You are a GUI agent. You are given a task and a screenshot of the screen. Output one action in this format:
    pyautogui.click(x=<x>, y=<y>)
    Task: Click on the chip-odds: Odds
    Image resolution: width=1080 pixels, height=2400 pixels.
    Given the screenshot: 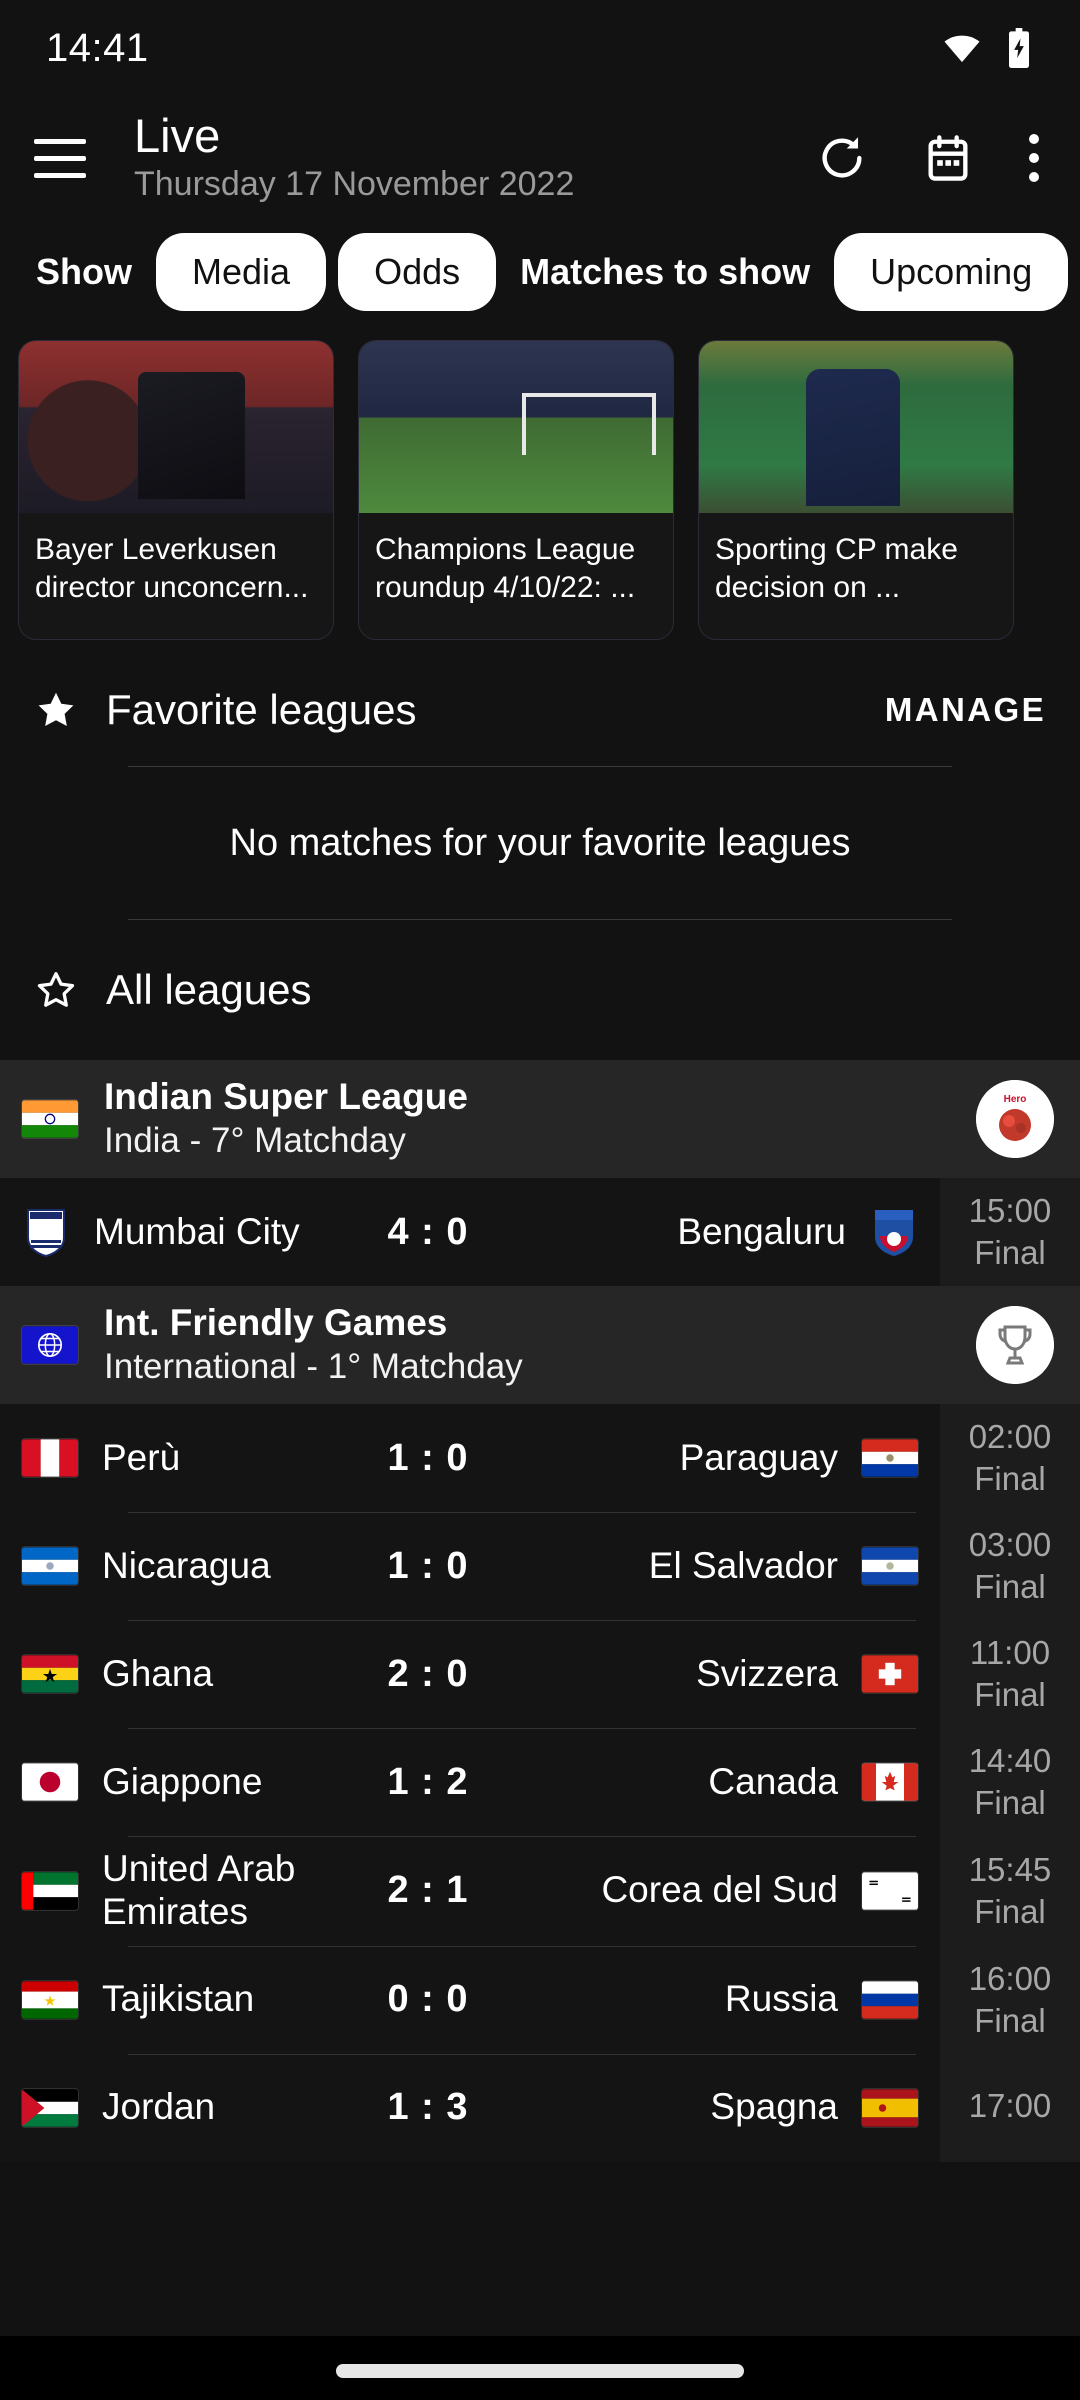 What is the action you would take?
    pyautogui.click(x=417, y=272)
    